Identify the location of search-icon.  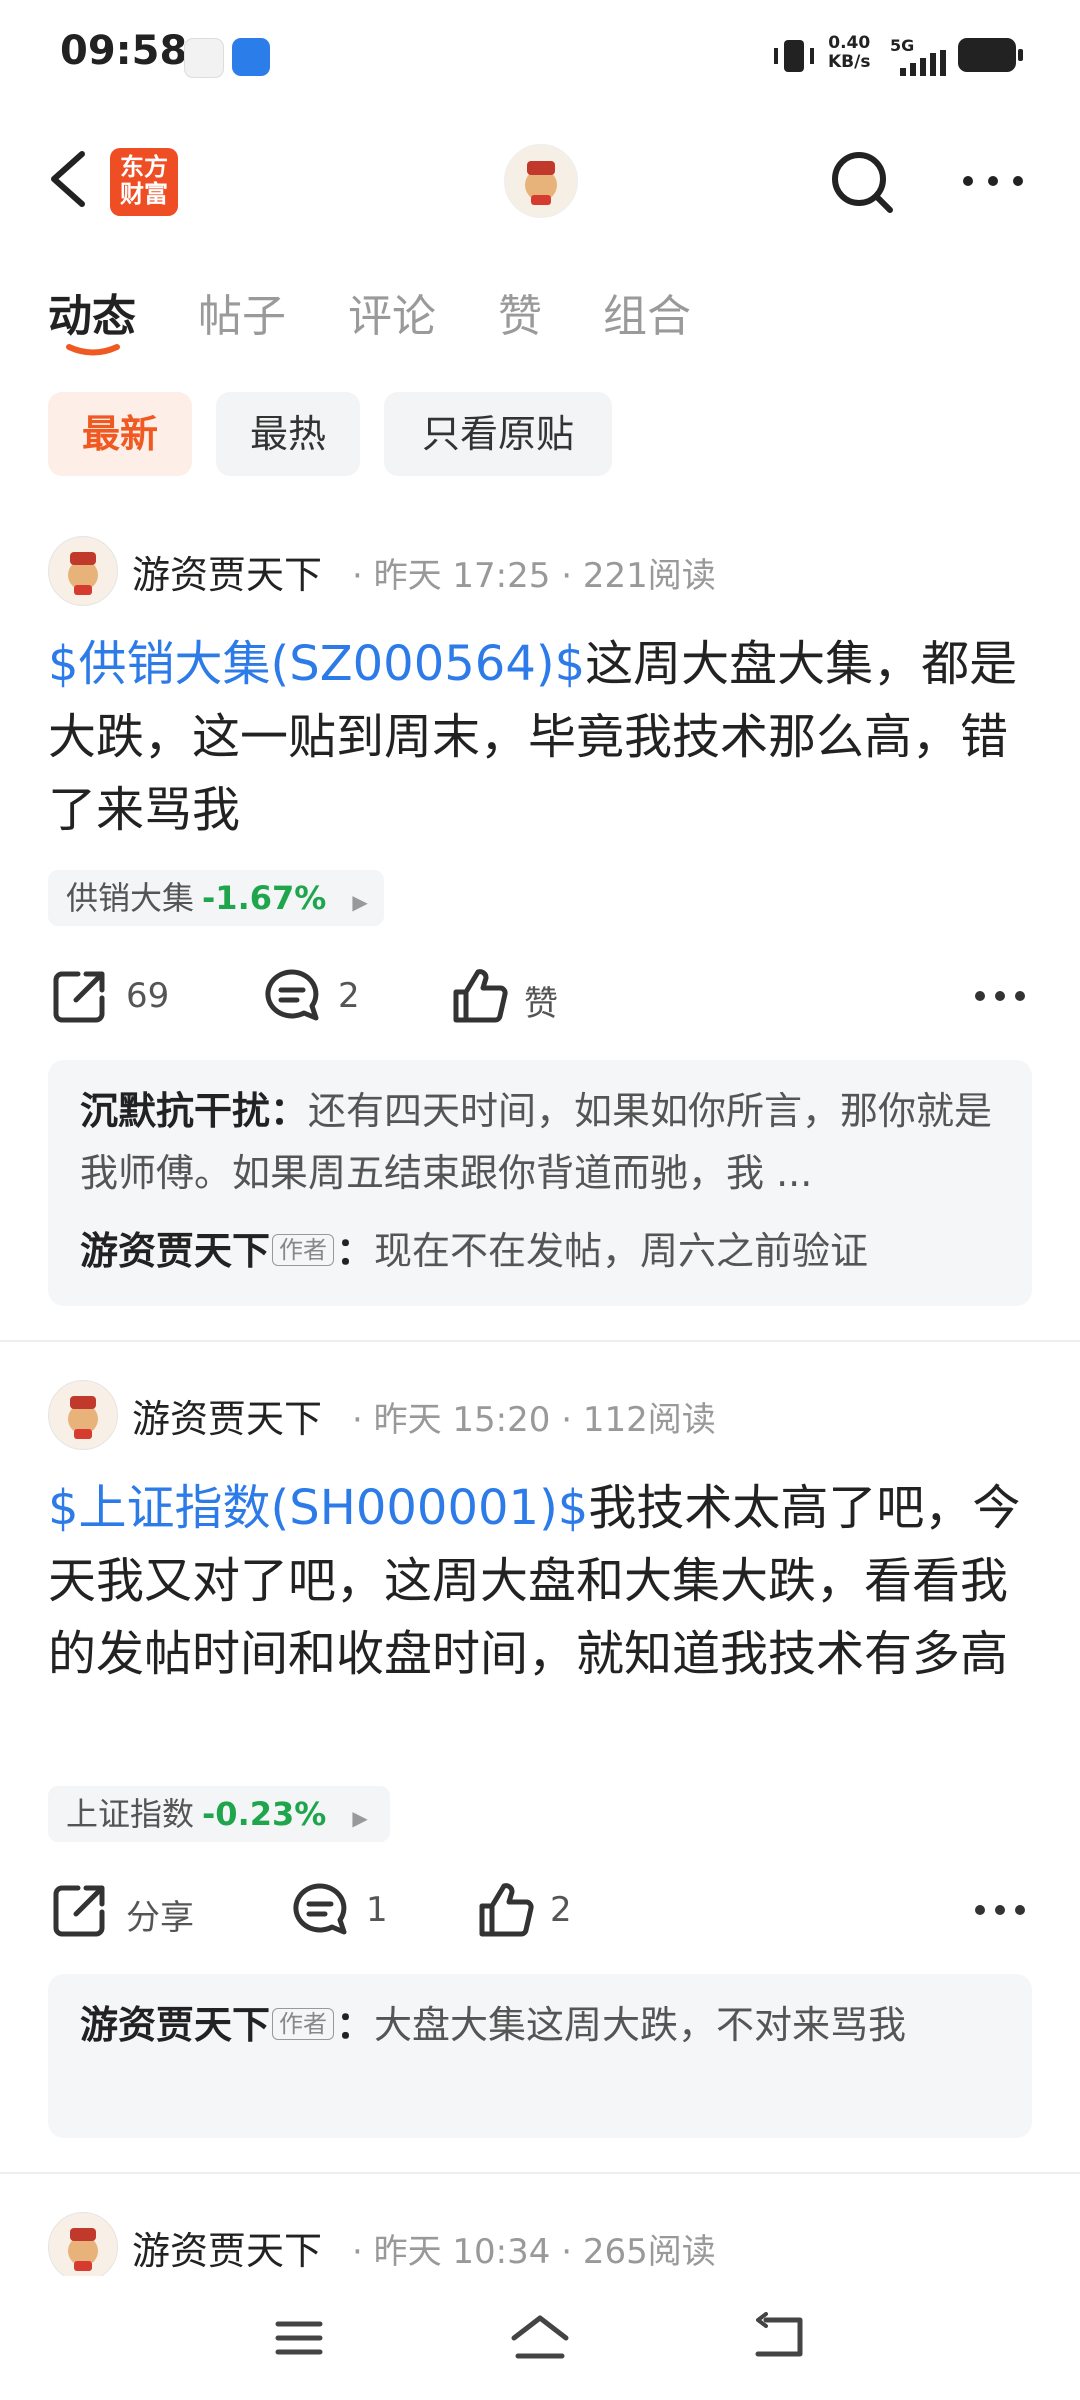
(862, 182).